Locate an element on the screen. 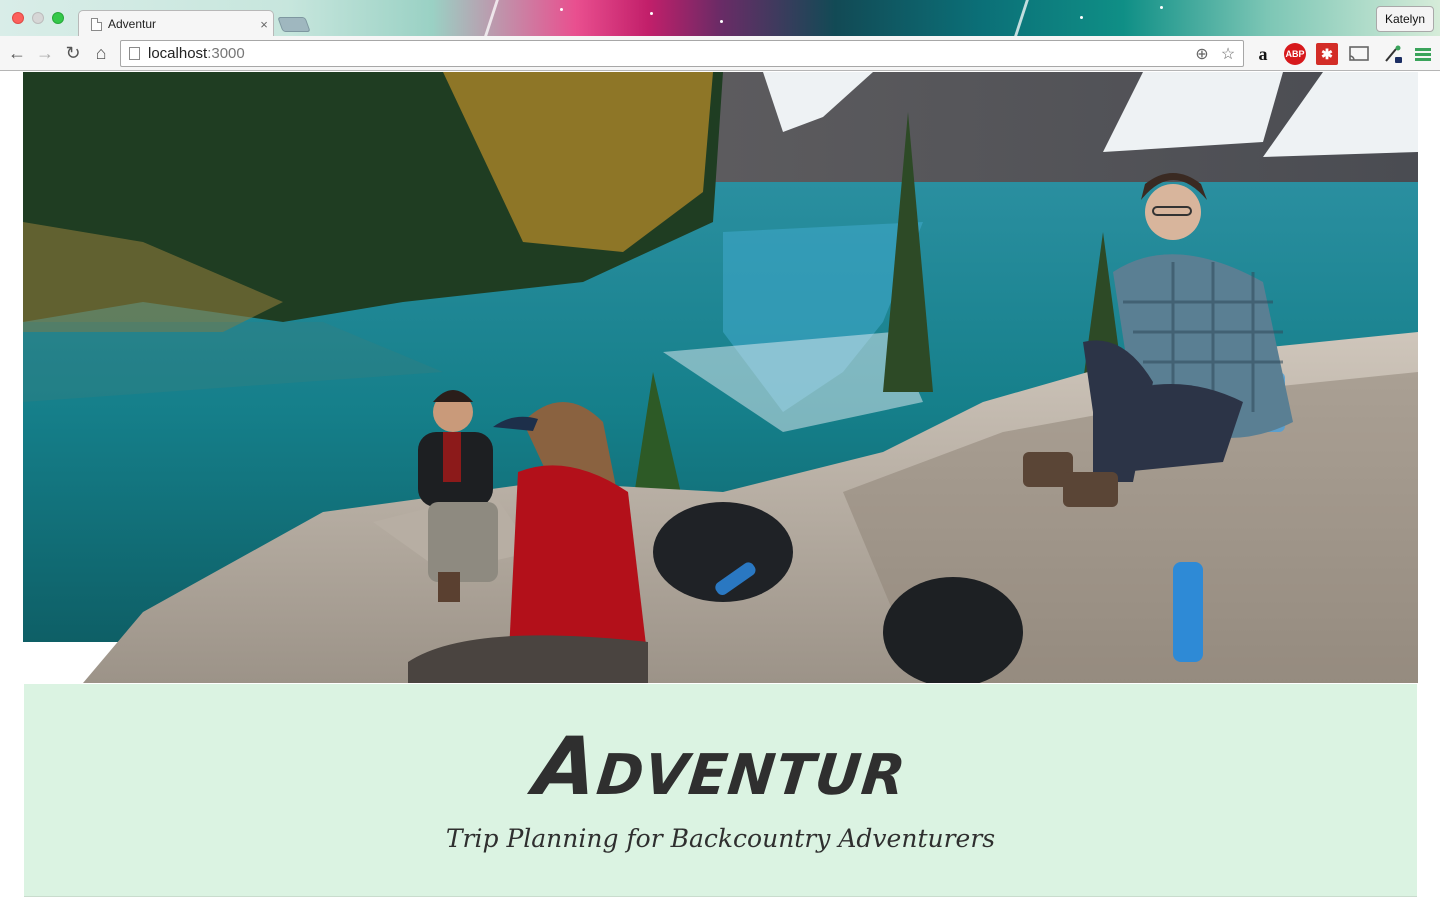 The image size is (1440, 900). url-port: :3000 is located at coordinates (226, 53).